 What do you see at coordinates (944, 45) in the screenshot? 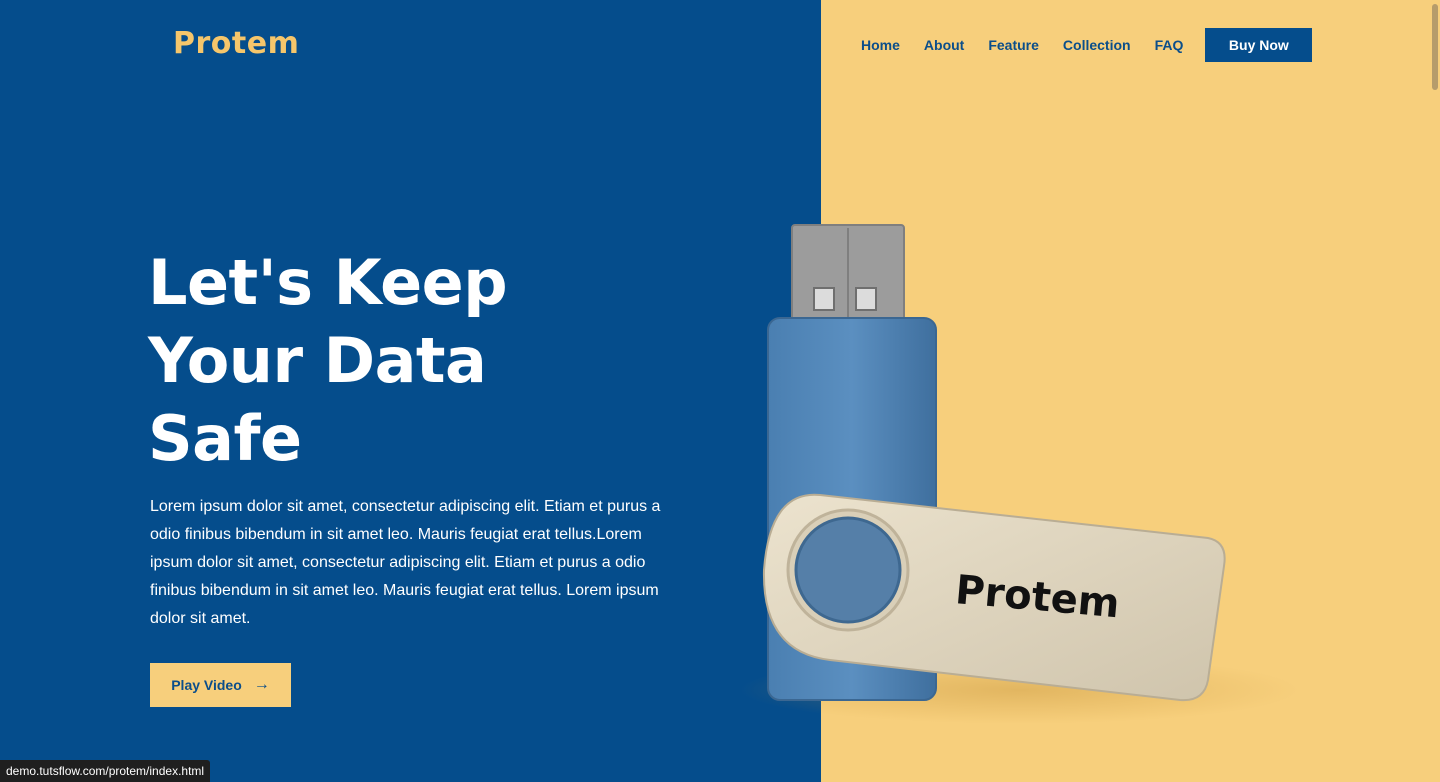
I see `nav-item-about: About` at bounding box center [944, 45].